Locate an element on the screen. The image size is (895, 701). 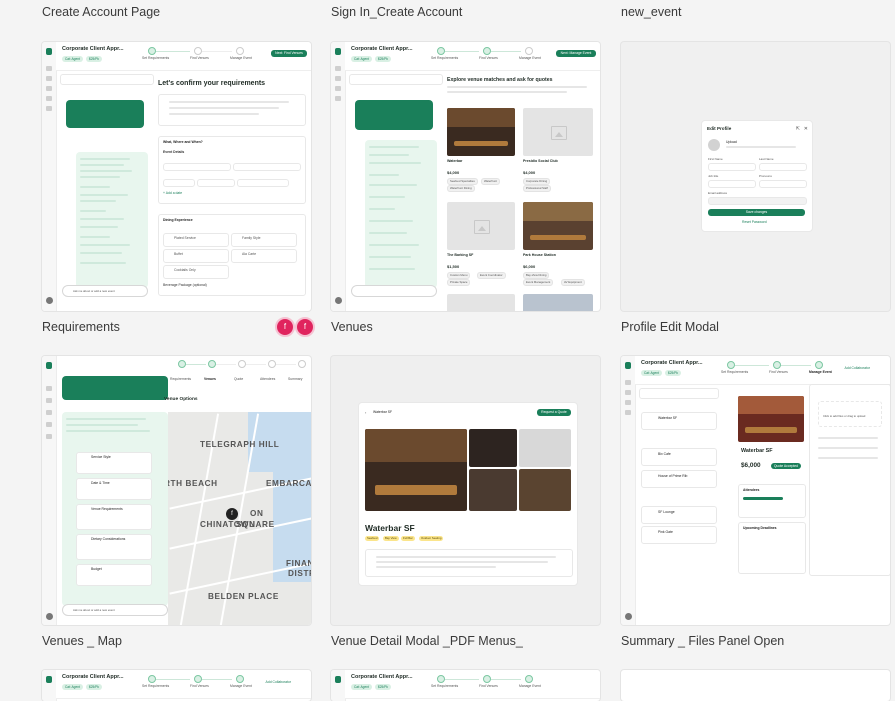
bottom-right-frame is located at coordinates (755, 685).